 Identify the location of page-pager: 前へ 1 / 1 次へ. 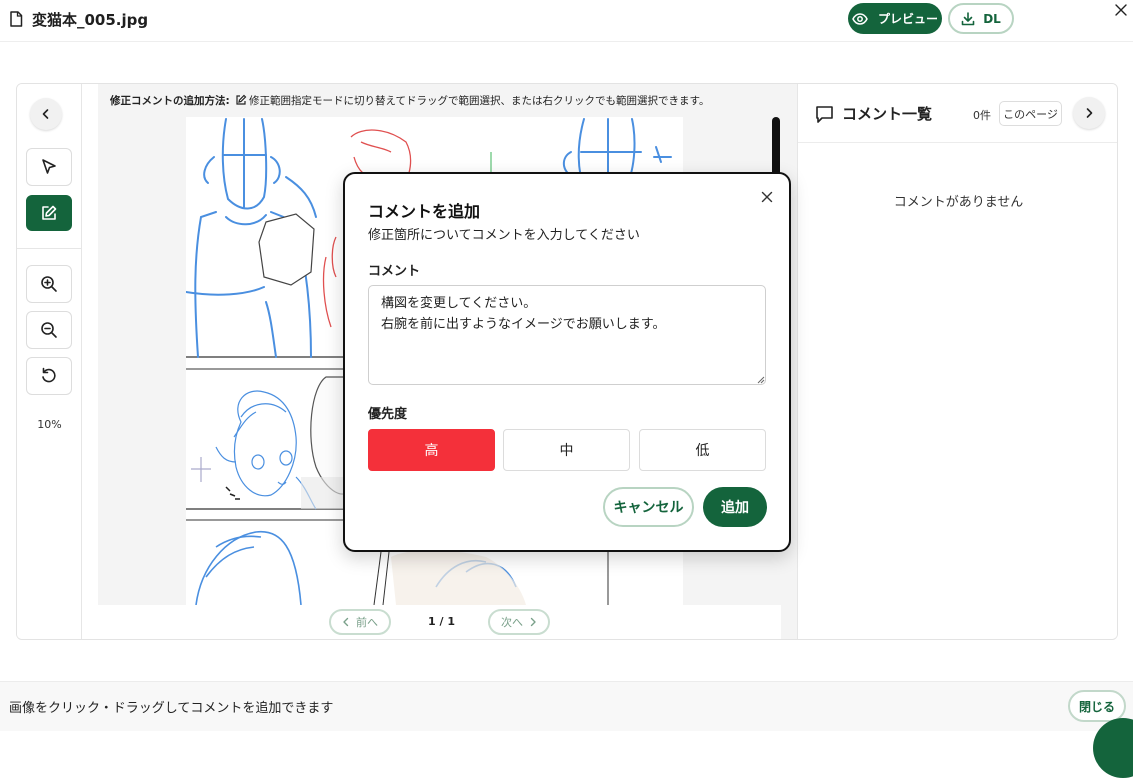
(439, 622).